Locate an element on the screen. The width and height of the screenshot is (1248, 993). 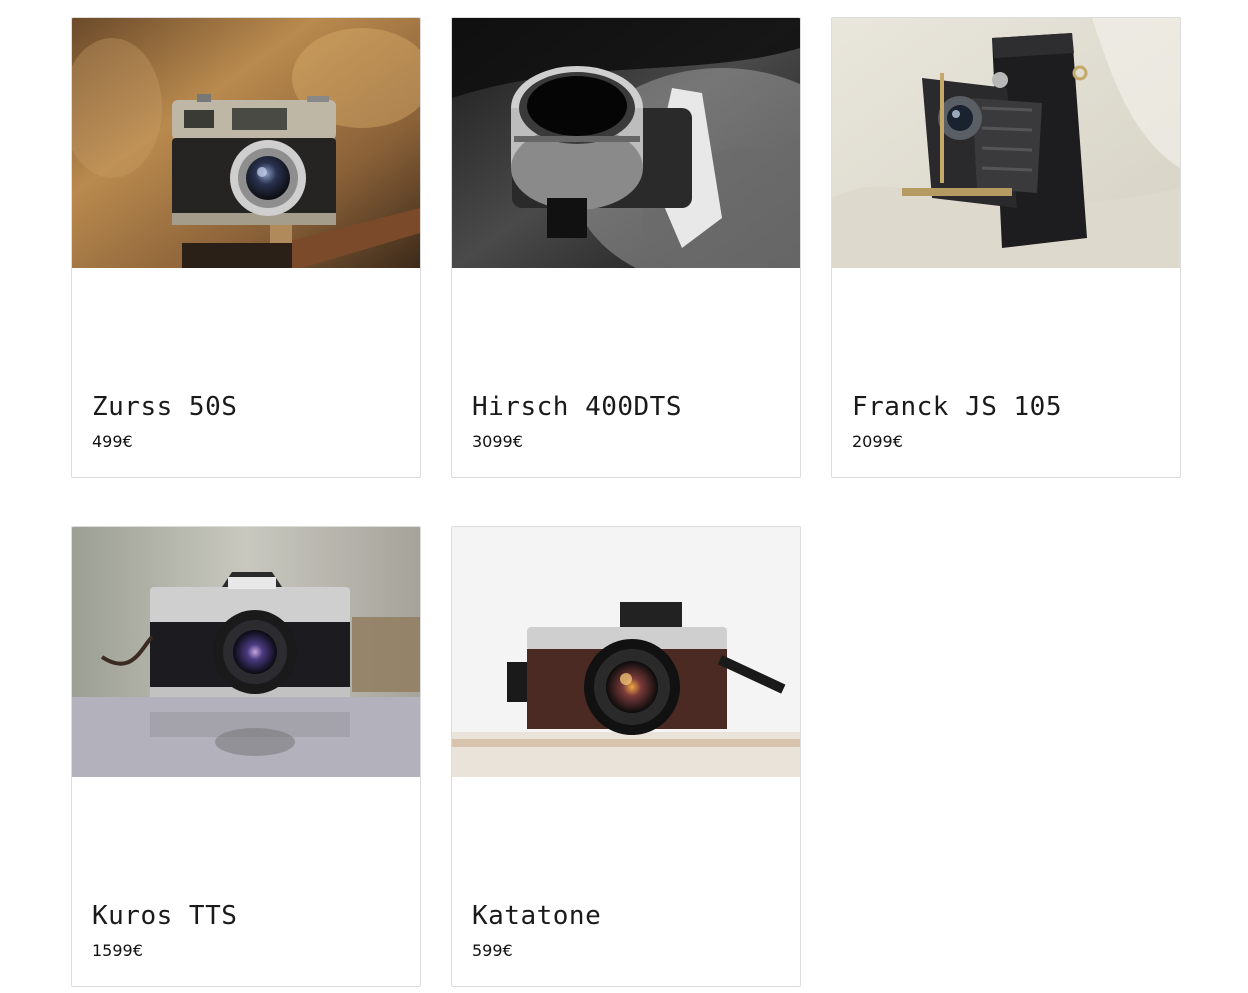
product-info: Kuros TTS 1599€ is located at coordinates (246, 930).